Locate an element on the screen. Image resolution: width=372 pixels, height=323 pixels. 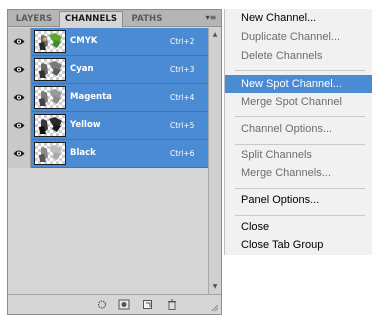
channel-shortcut: Ctrl+6 is located at coordinates (182, 153).